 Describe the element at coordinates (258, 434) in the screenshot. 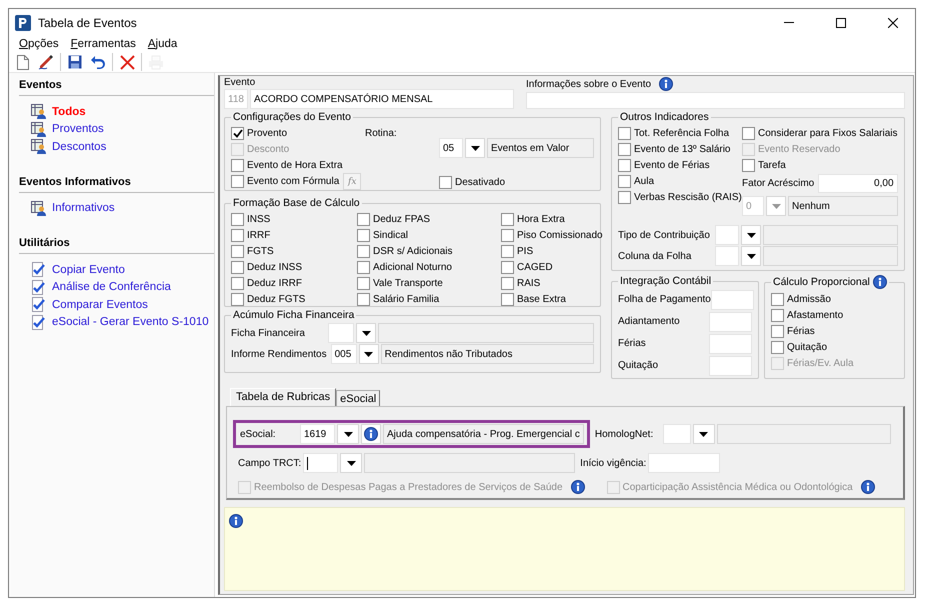

I see `field-label: eSocial:` at that location.